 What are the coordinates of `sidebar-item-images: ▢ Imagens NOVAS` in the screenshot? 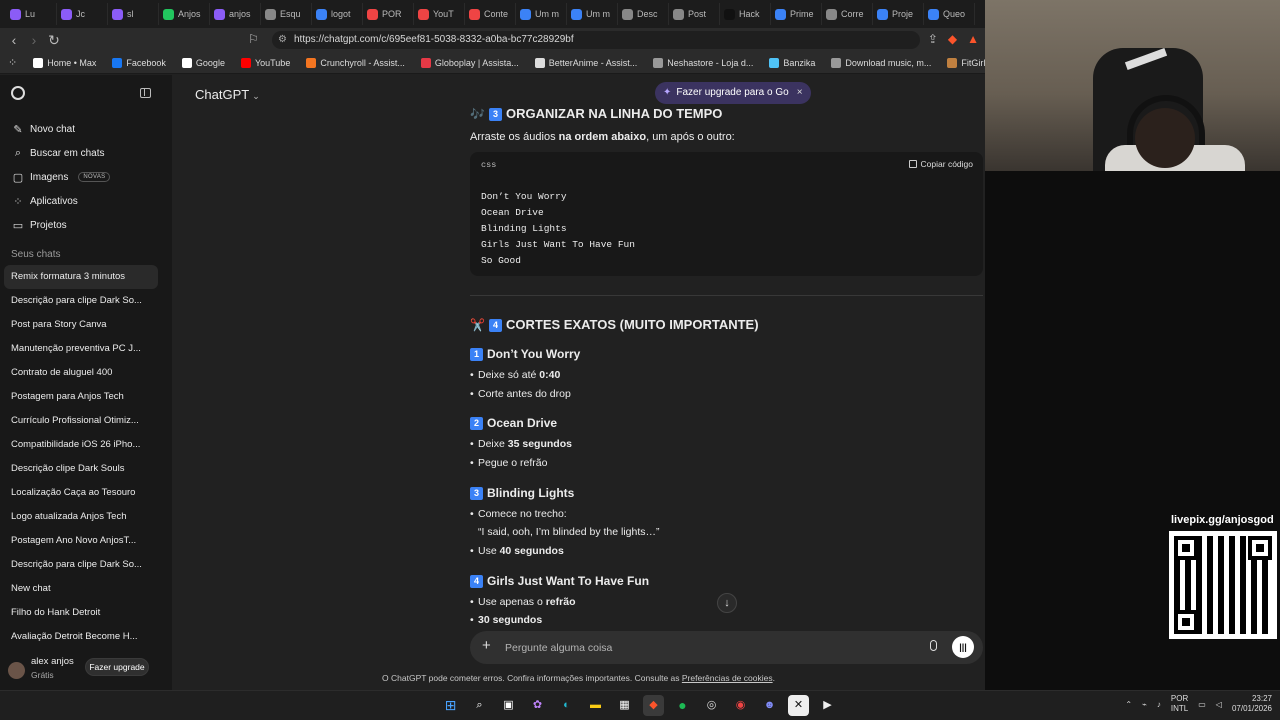 It's located at (86, 177).